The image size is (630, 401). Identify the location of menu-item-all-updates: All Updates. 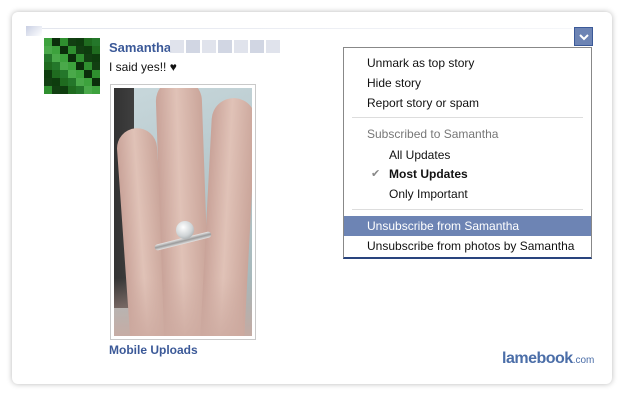
(467, 155).